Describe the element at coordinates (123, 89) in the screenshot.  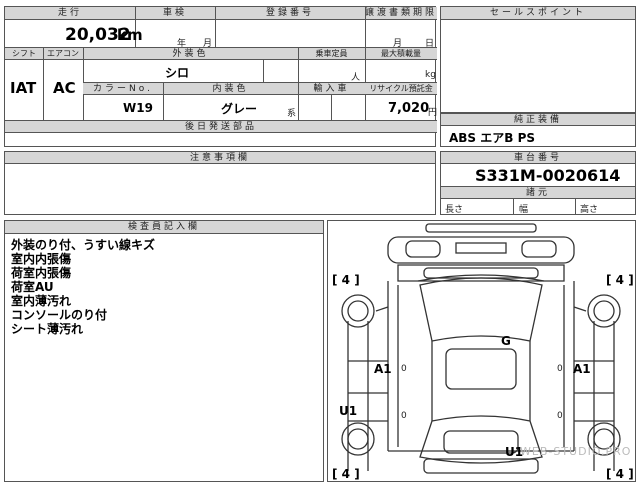
I see `header-color-no: カラーNo.` at that location.